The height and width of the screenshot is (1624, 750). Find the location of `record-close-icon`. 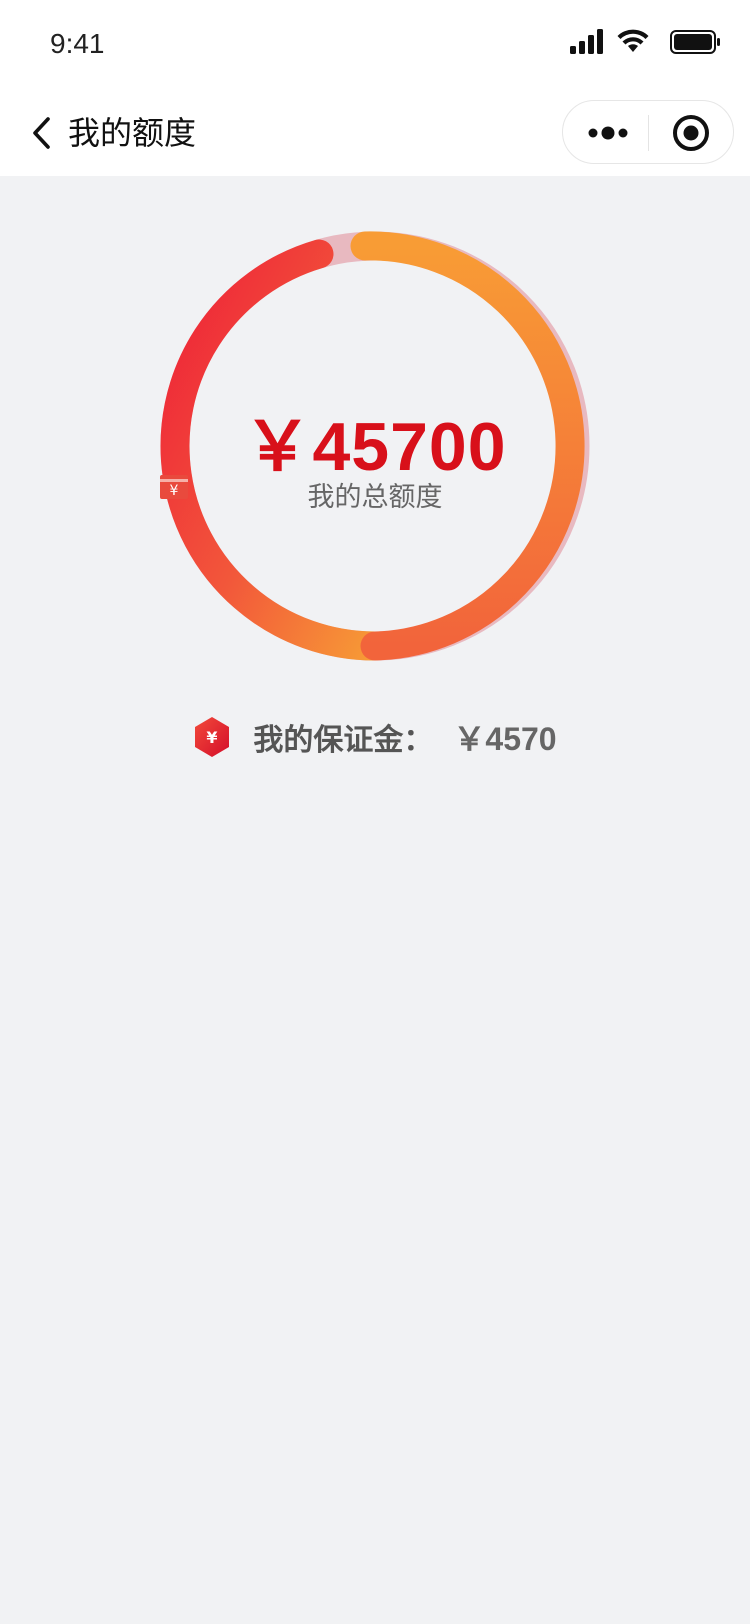

record-close-icon is located at coordinates (691, 133).